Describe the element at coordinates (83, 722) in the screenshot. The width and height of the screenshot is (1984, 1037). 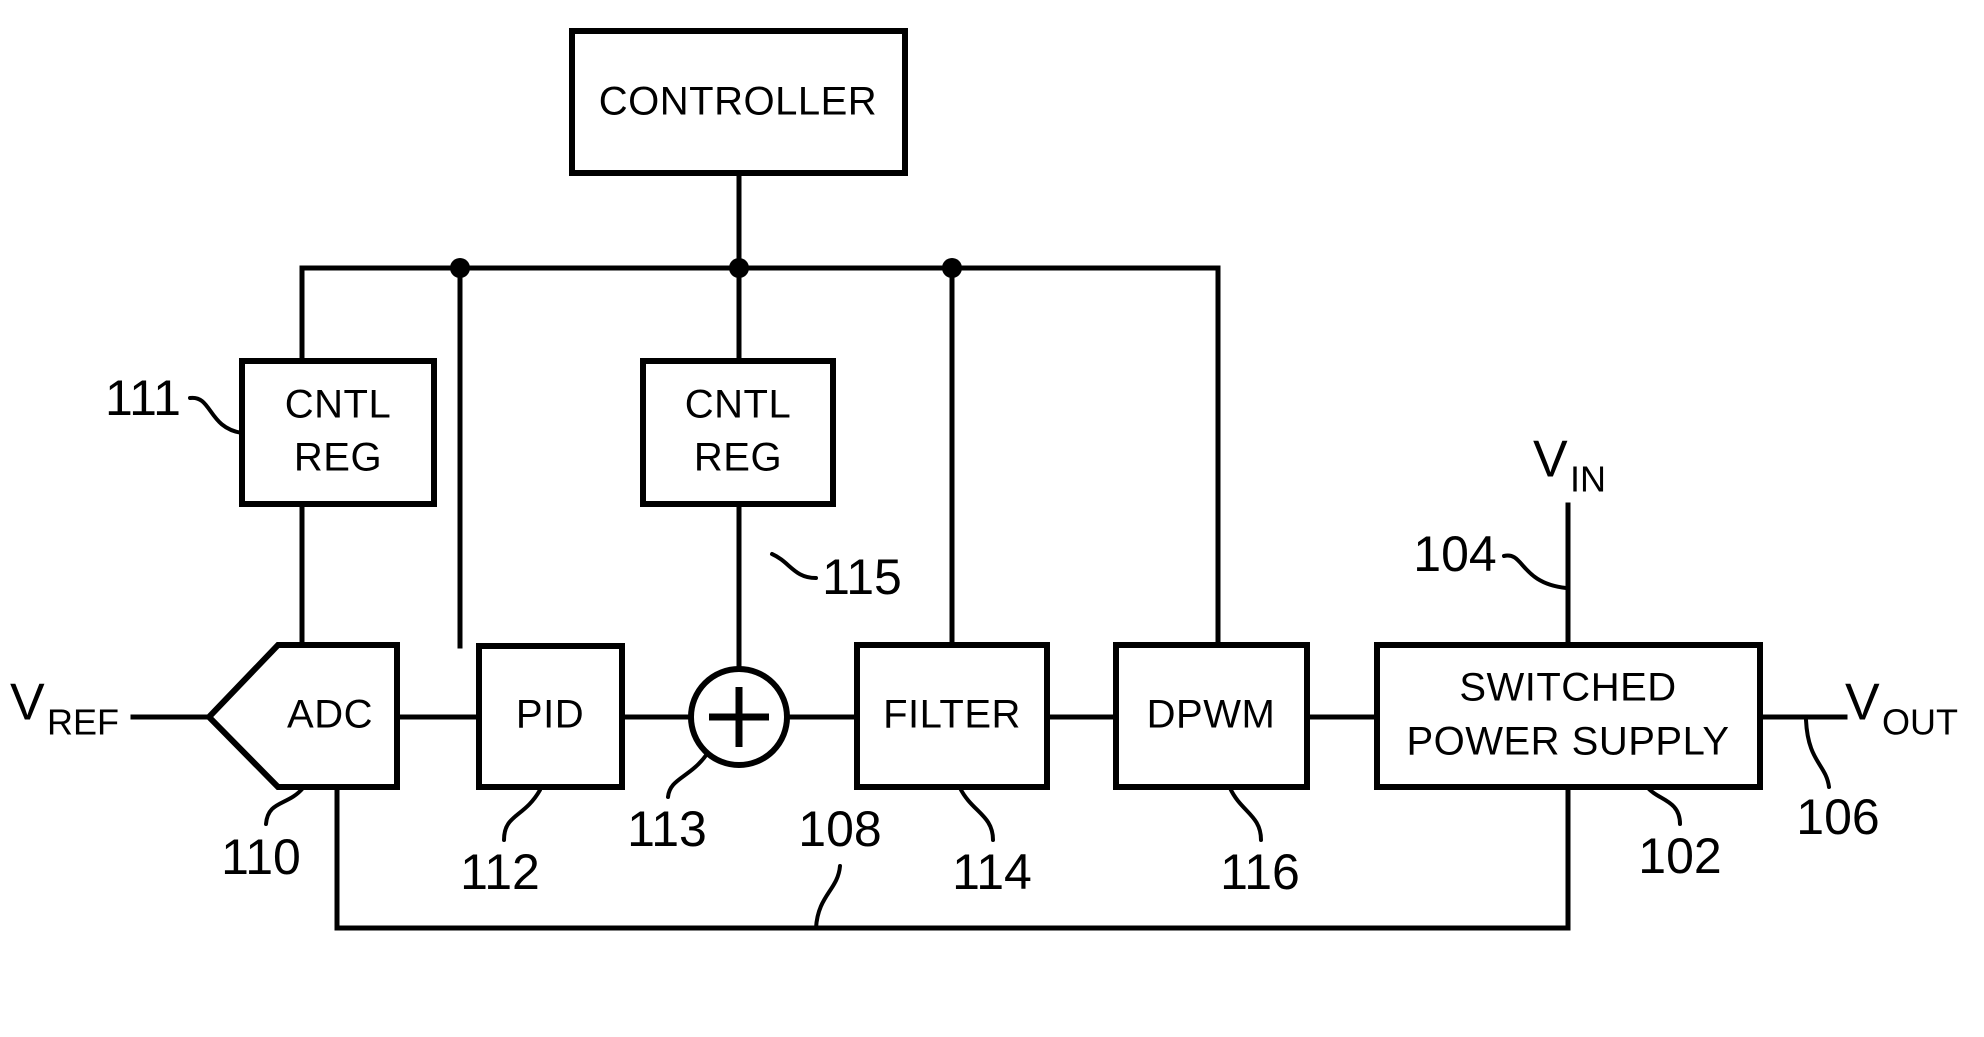
I see `vref-subscript: REF` at that location.